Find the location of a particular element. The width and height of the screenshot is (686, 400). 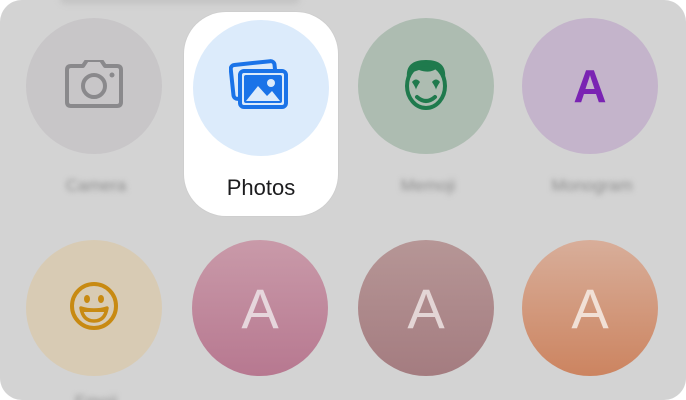

blurred-header-text is located at coordinates (180, 2).